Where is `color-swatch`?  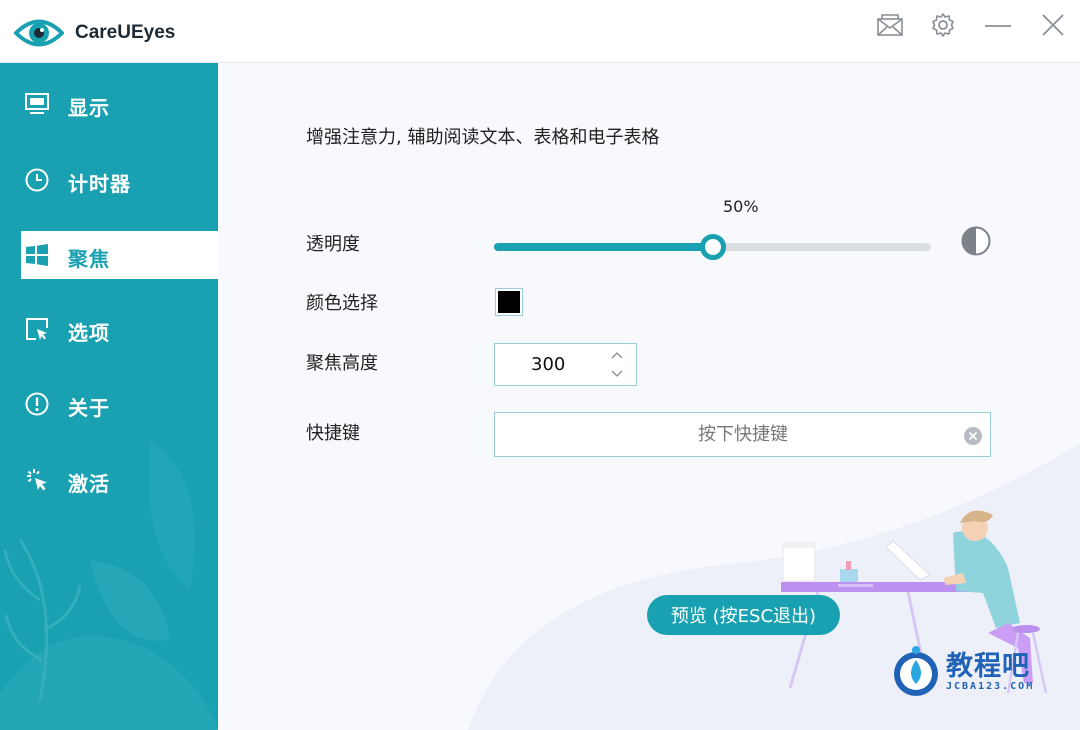
color-swatch is located at coordinates (509, 302).